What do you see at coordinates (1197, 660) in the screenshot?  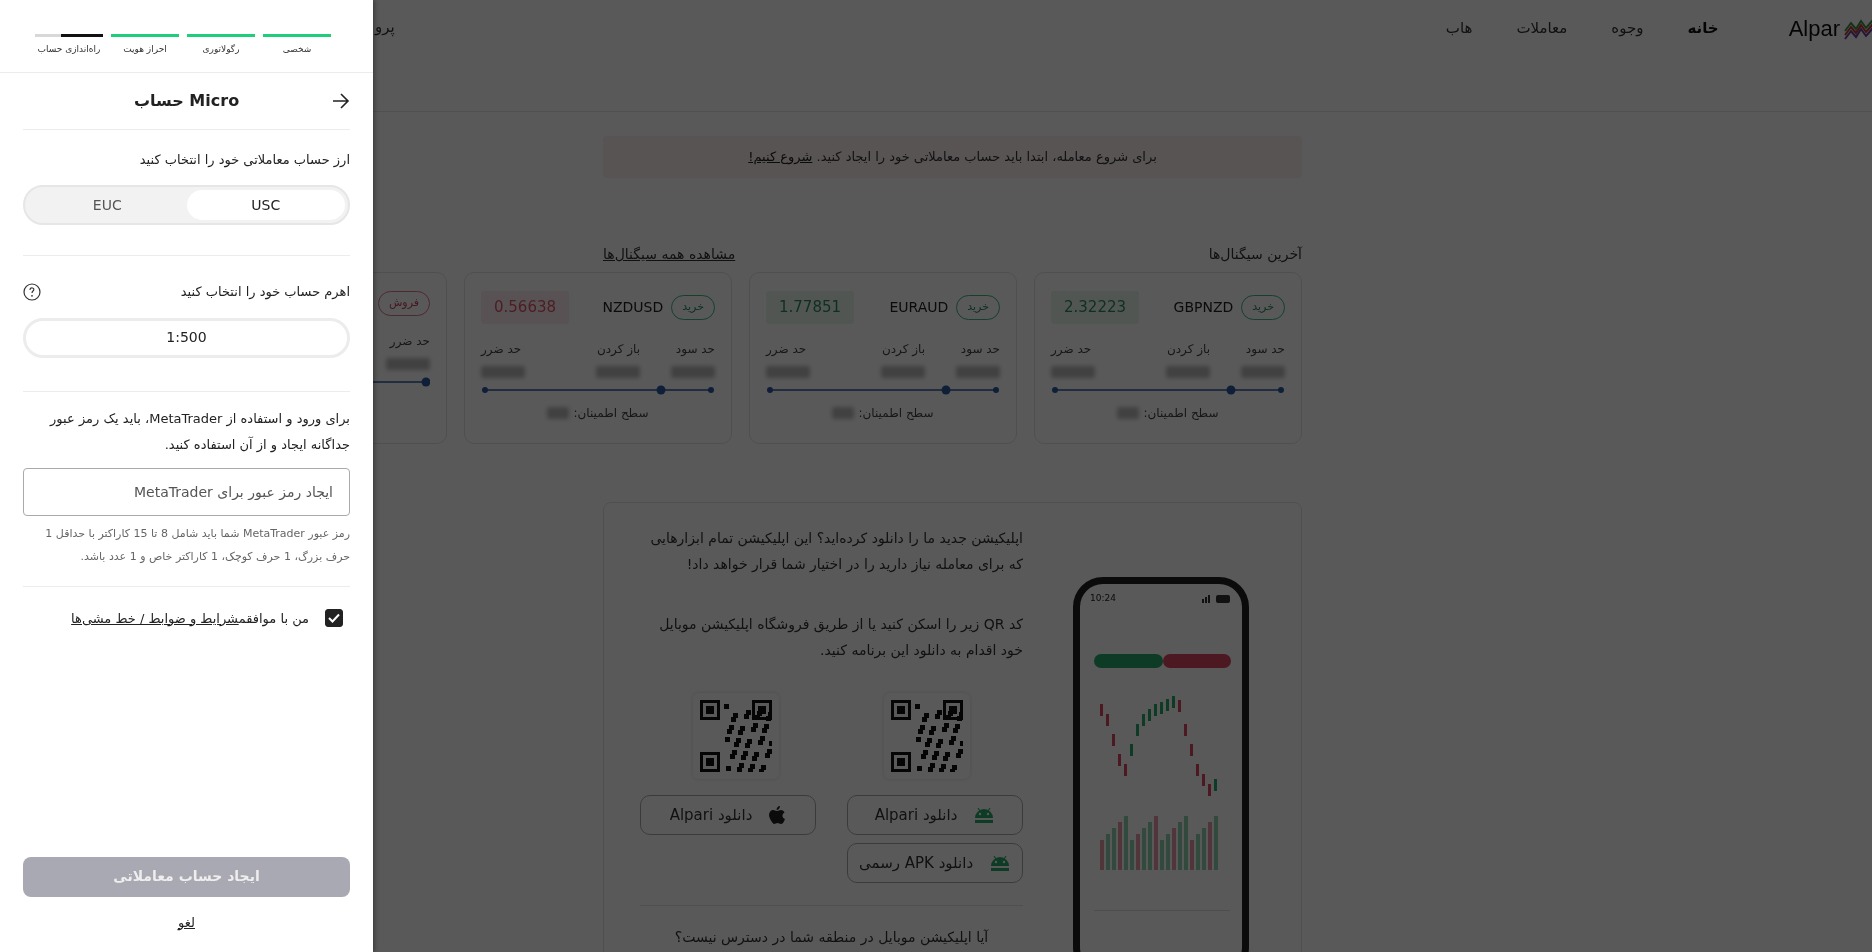 I see `buy-bar` at bounding box center [1197, 660].